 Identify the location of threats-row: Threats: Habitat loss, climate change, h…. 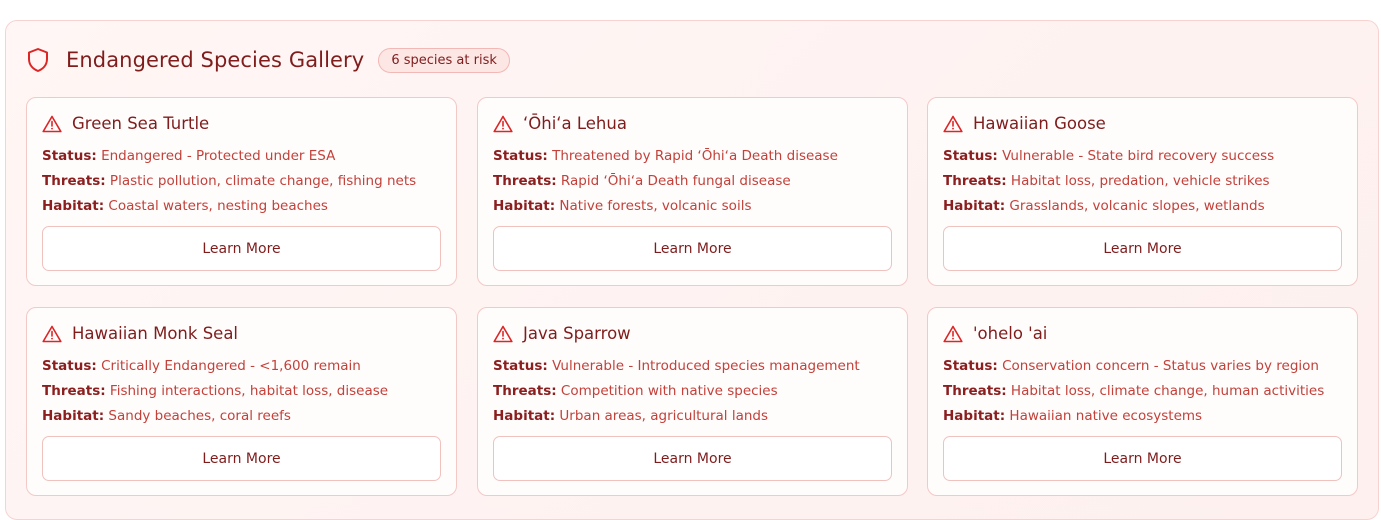
(1133, 391).